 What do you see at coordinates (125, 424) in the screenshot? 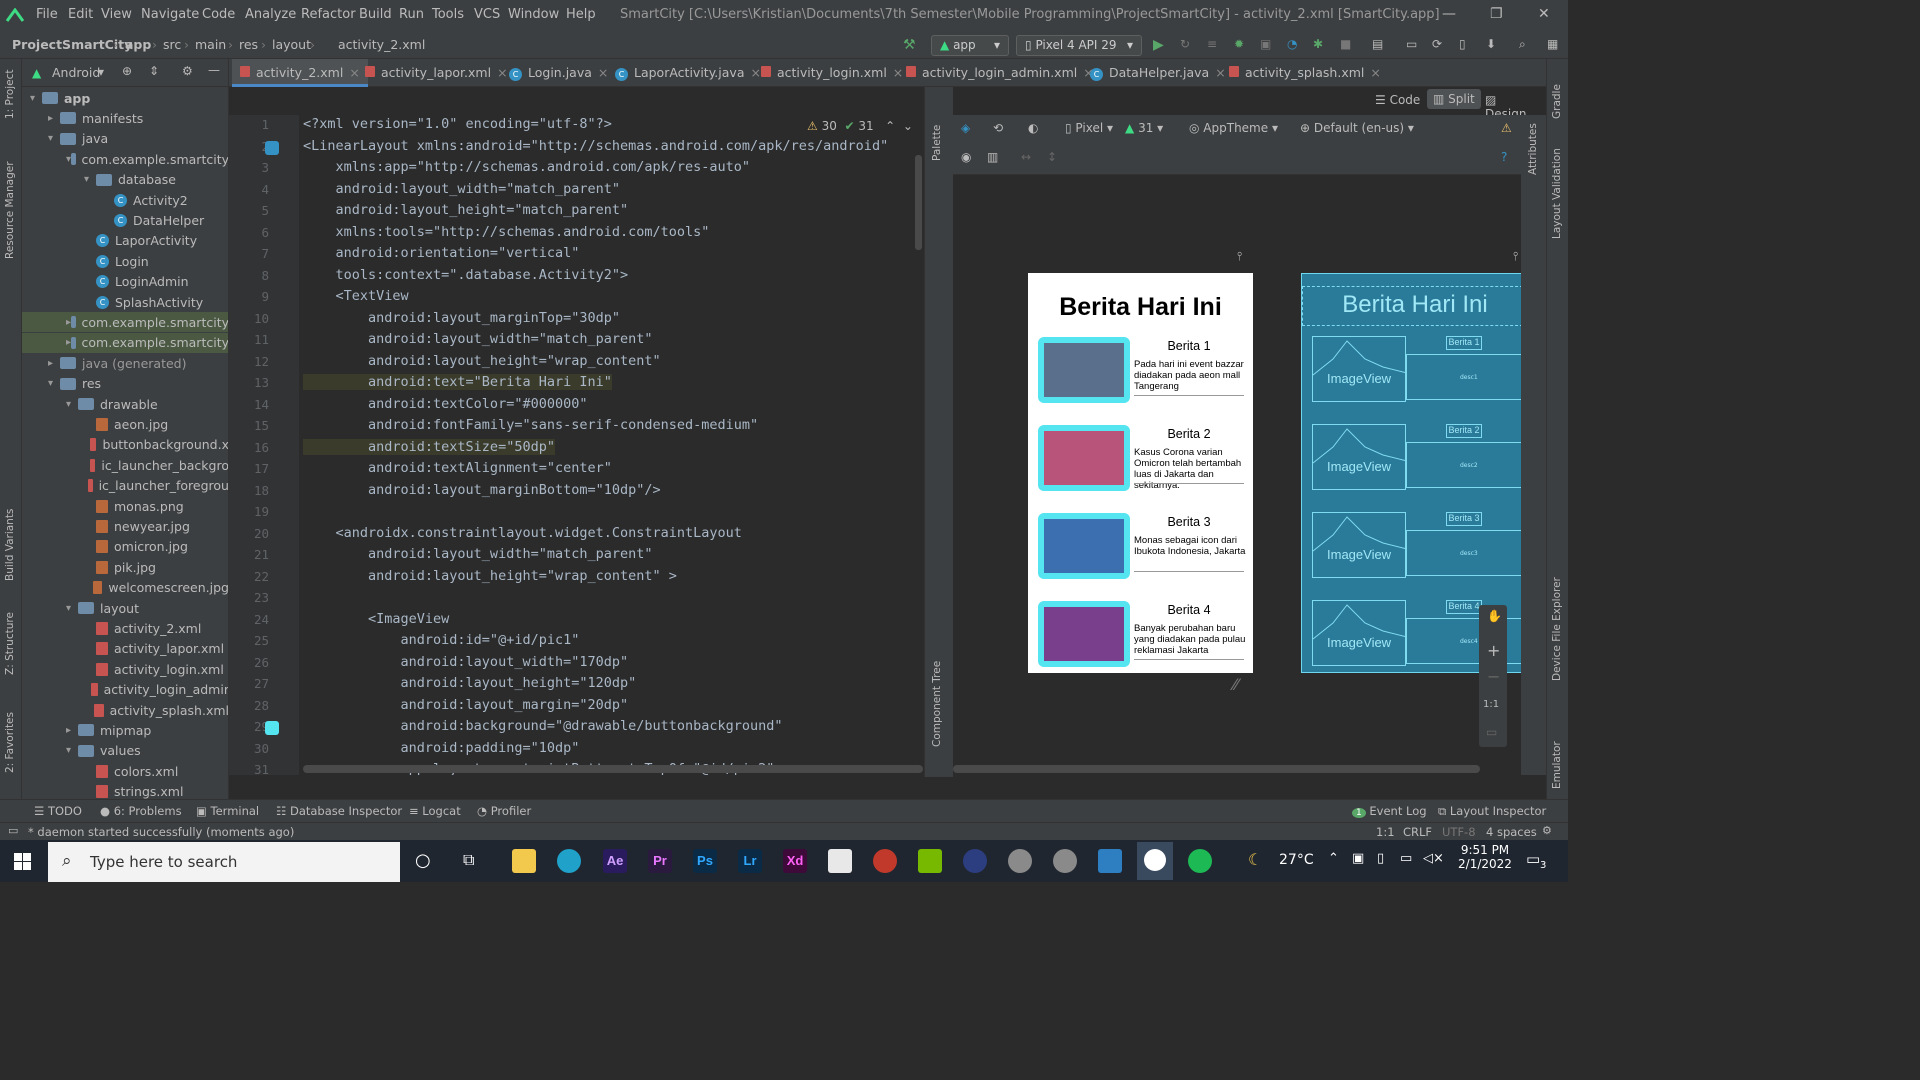
I see `tree-item: aeon.jpg` at bounding box center [125, 424].